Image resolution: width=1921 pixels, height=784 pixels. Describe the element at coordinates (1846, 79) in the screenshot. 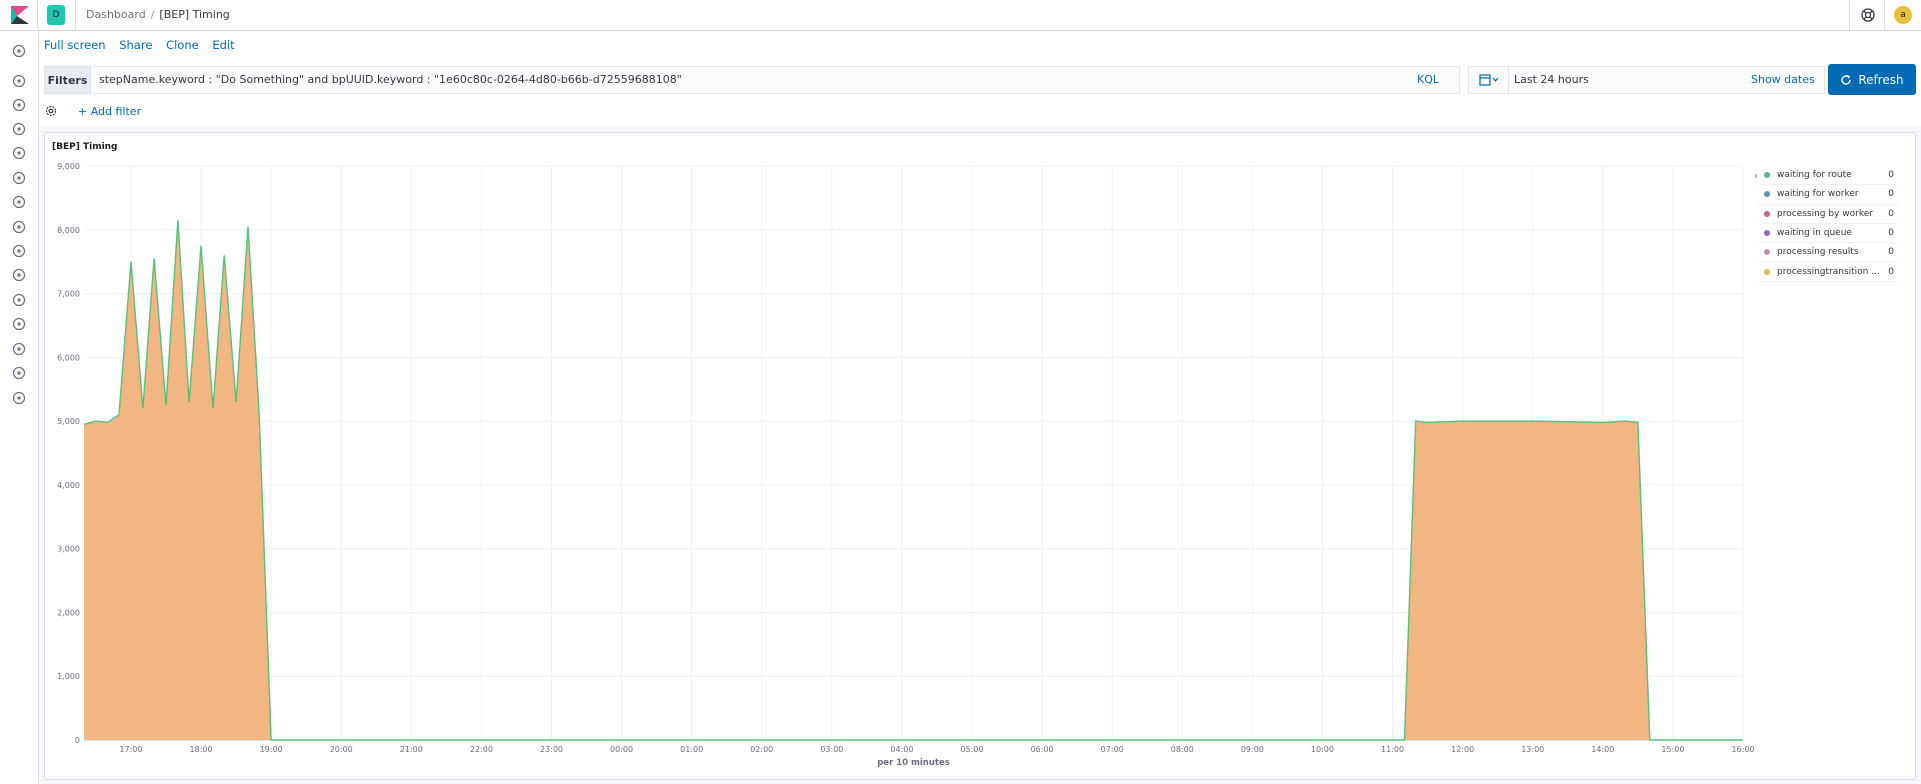

I see `refresh-icon` at that location.